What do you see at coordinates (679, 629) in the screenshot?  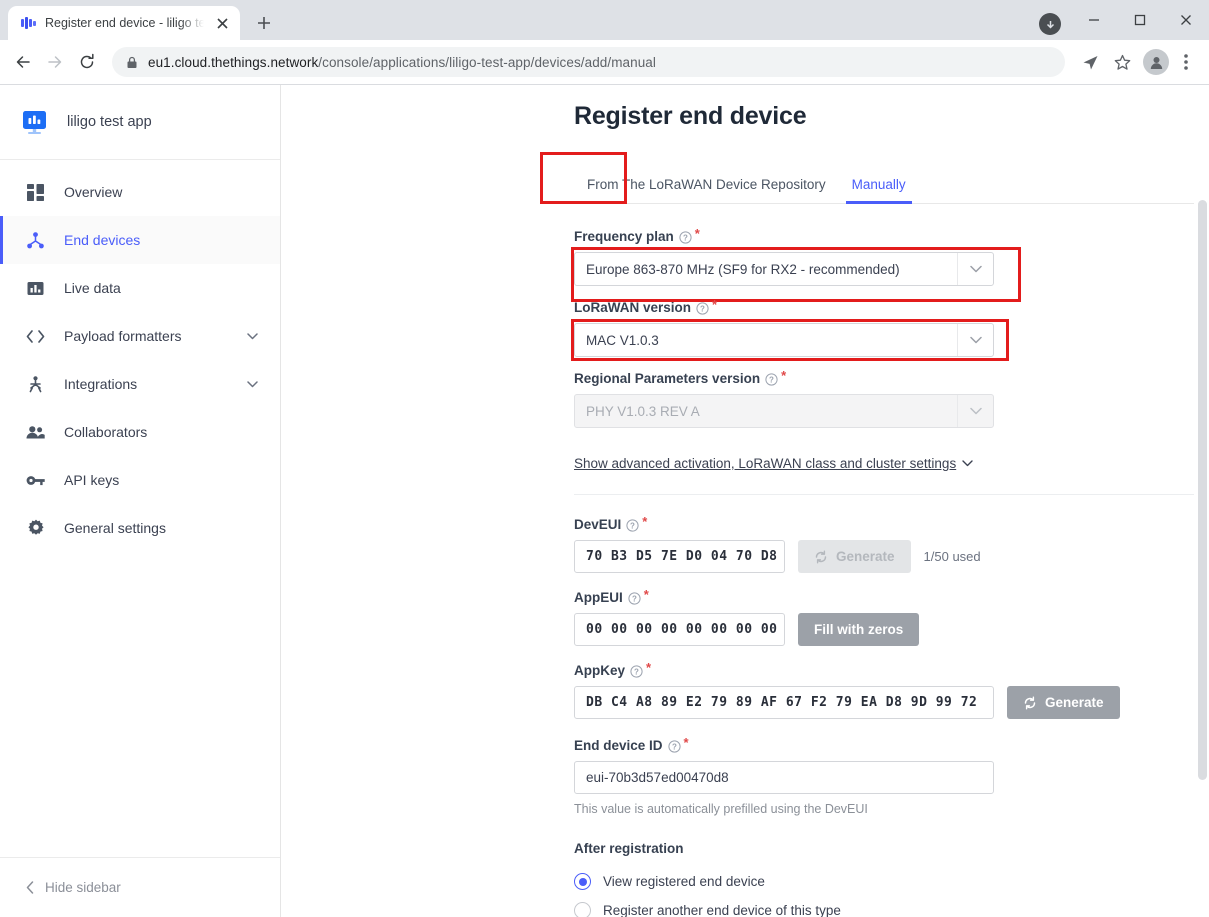 I see `app-eui-input: 00 00 00 00 00 00 00 00` at bounding box center [679, 629].